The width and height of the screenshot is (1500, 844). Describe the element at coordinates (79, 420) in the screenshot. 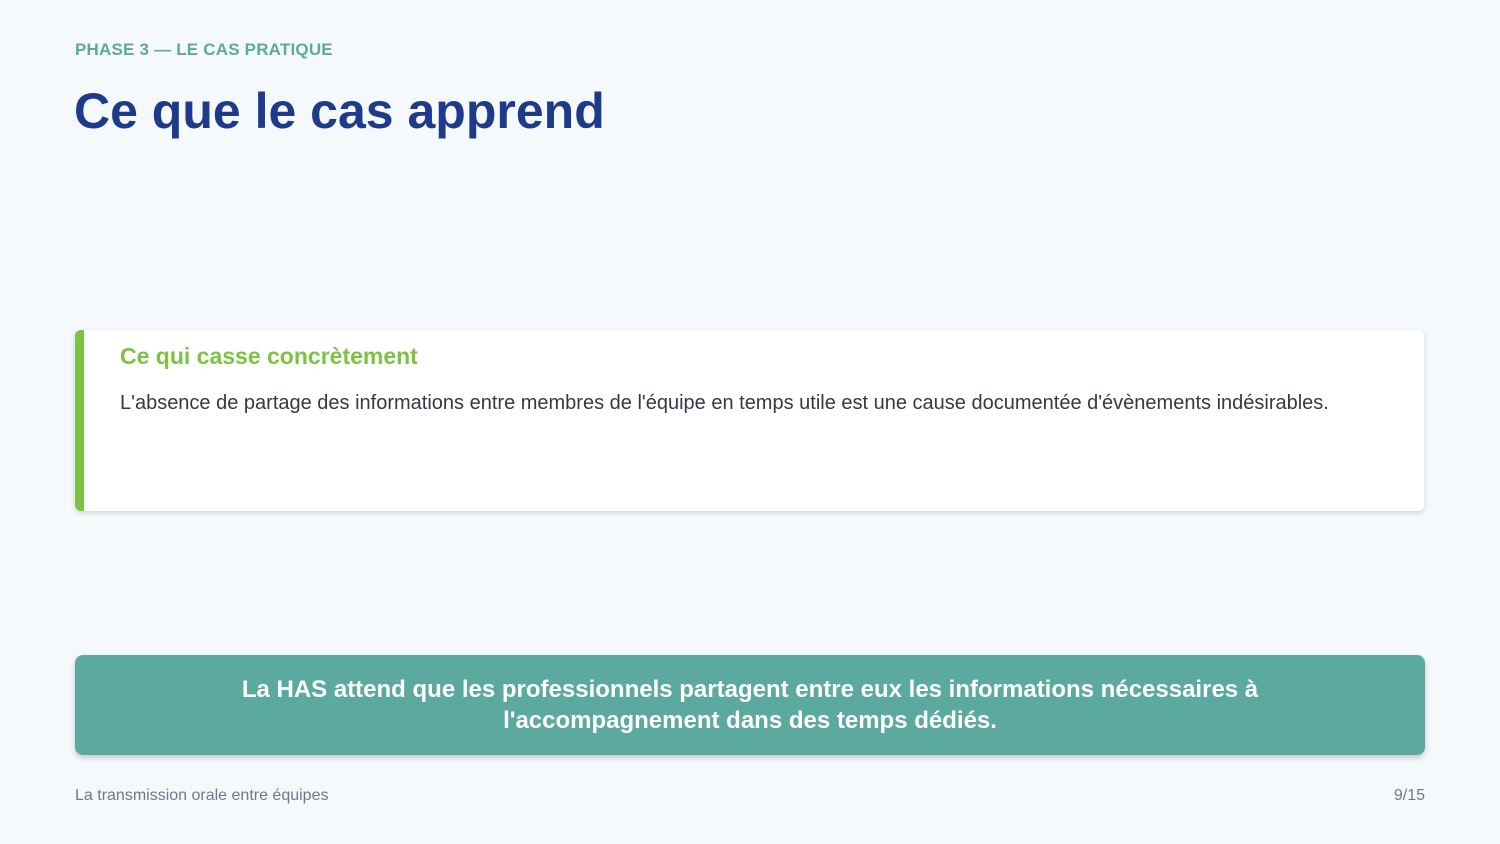

I see `card-accent-bar` at that location.